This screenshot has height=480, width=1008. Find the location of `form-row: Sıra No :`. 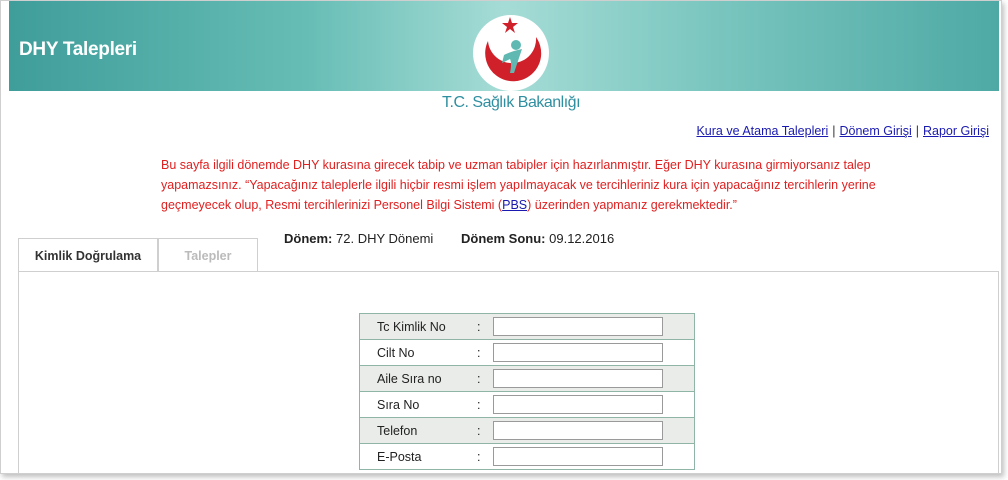

form-row: Sıra No : is located at coordinates (527, 404).